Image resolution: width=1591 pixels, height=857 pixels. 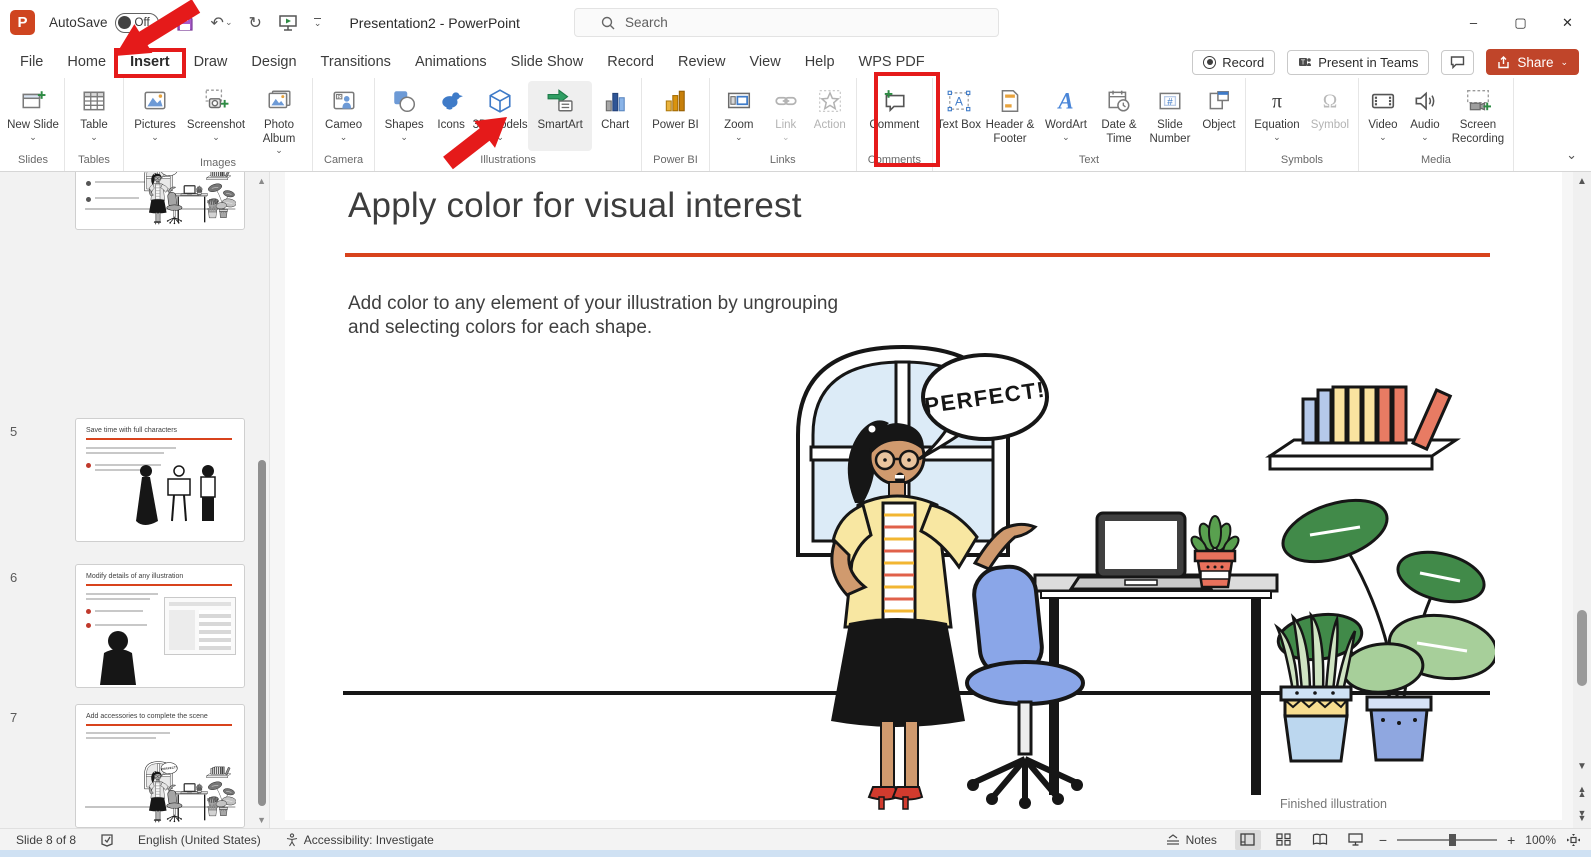 What do you see at coordinates (1284, 840) in the screenshot?
I see `slide-sorter-view-button` at bounding box center [1284, 840].